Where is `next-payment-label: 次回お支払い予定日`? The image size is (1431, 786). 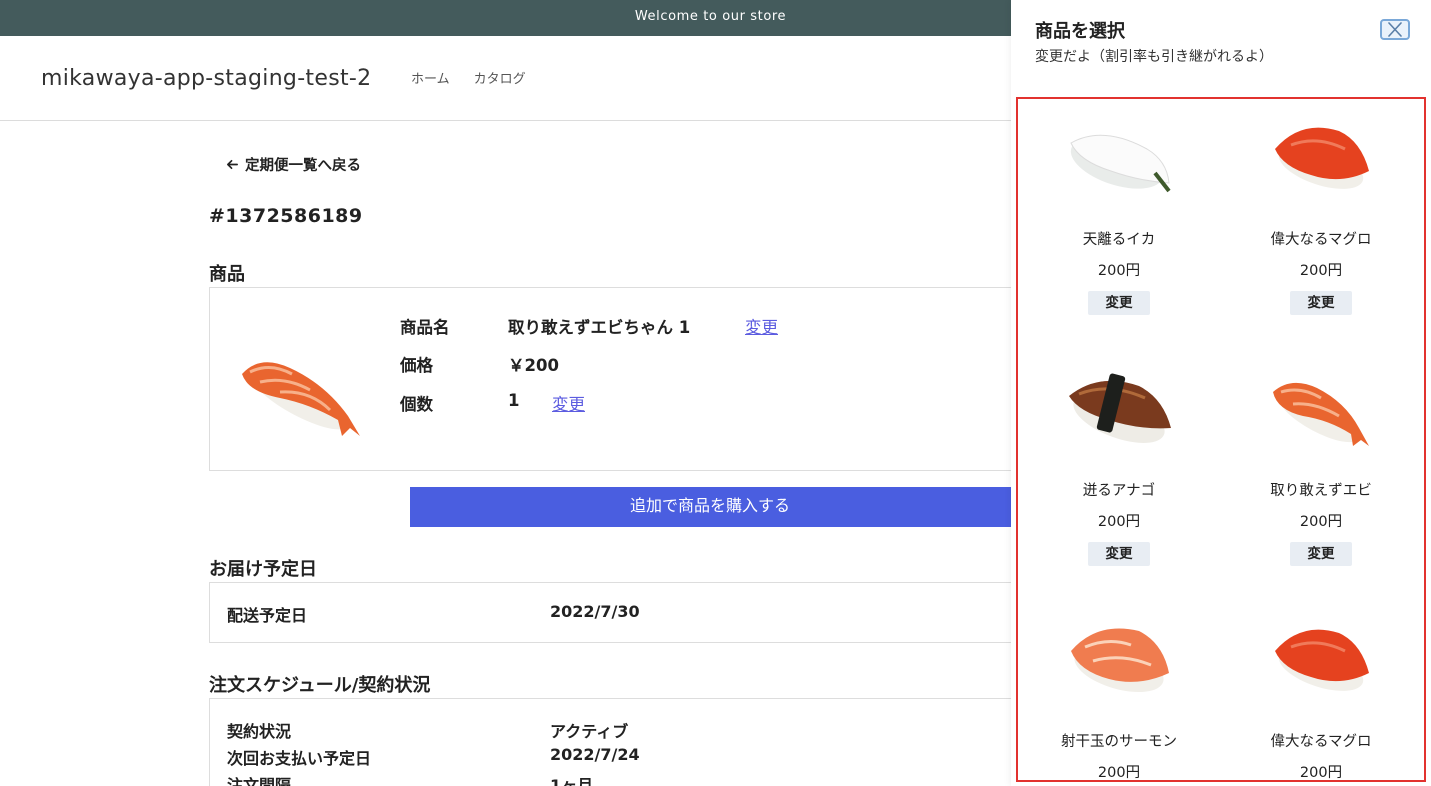
next-payment-label: 次回お支払い予定日 is located at coordinates (299, 758).